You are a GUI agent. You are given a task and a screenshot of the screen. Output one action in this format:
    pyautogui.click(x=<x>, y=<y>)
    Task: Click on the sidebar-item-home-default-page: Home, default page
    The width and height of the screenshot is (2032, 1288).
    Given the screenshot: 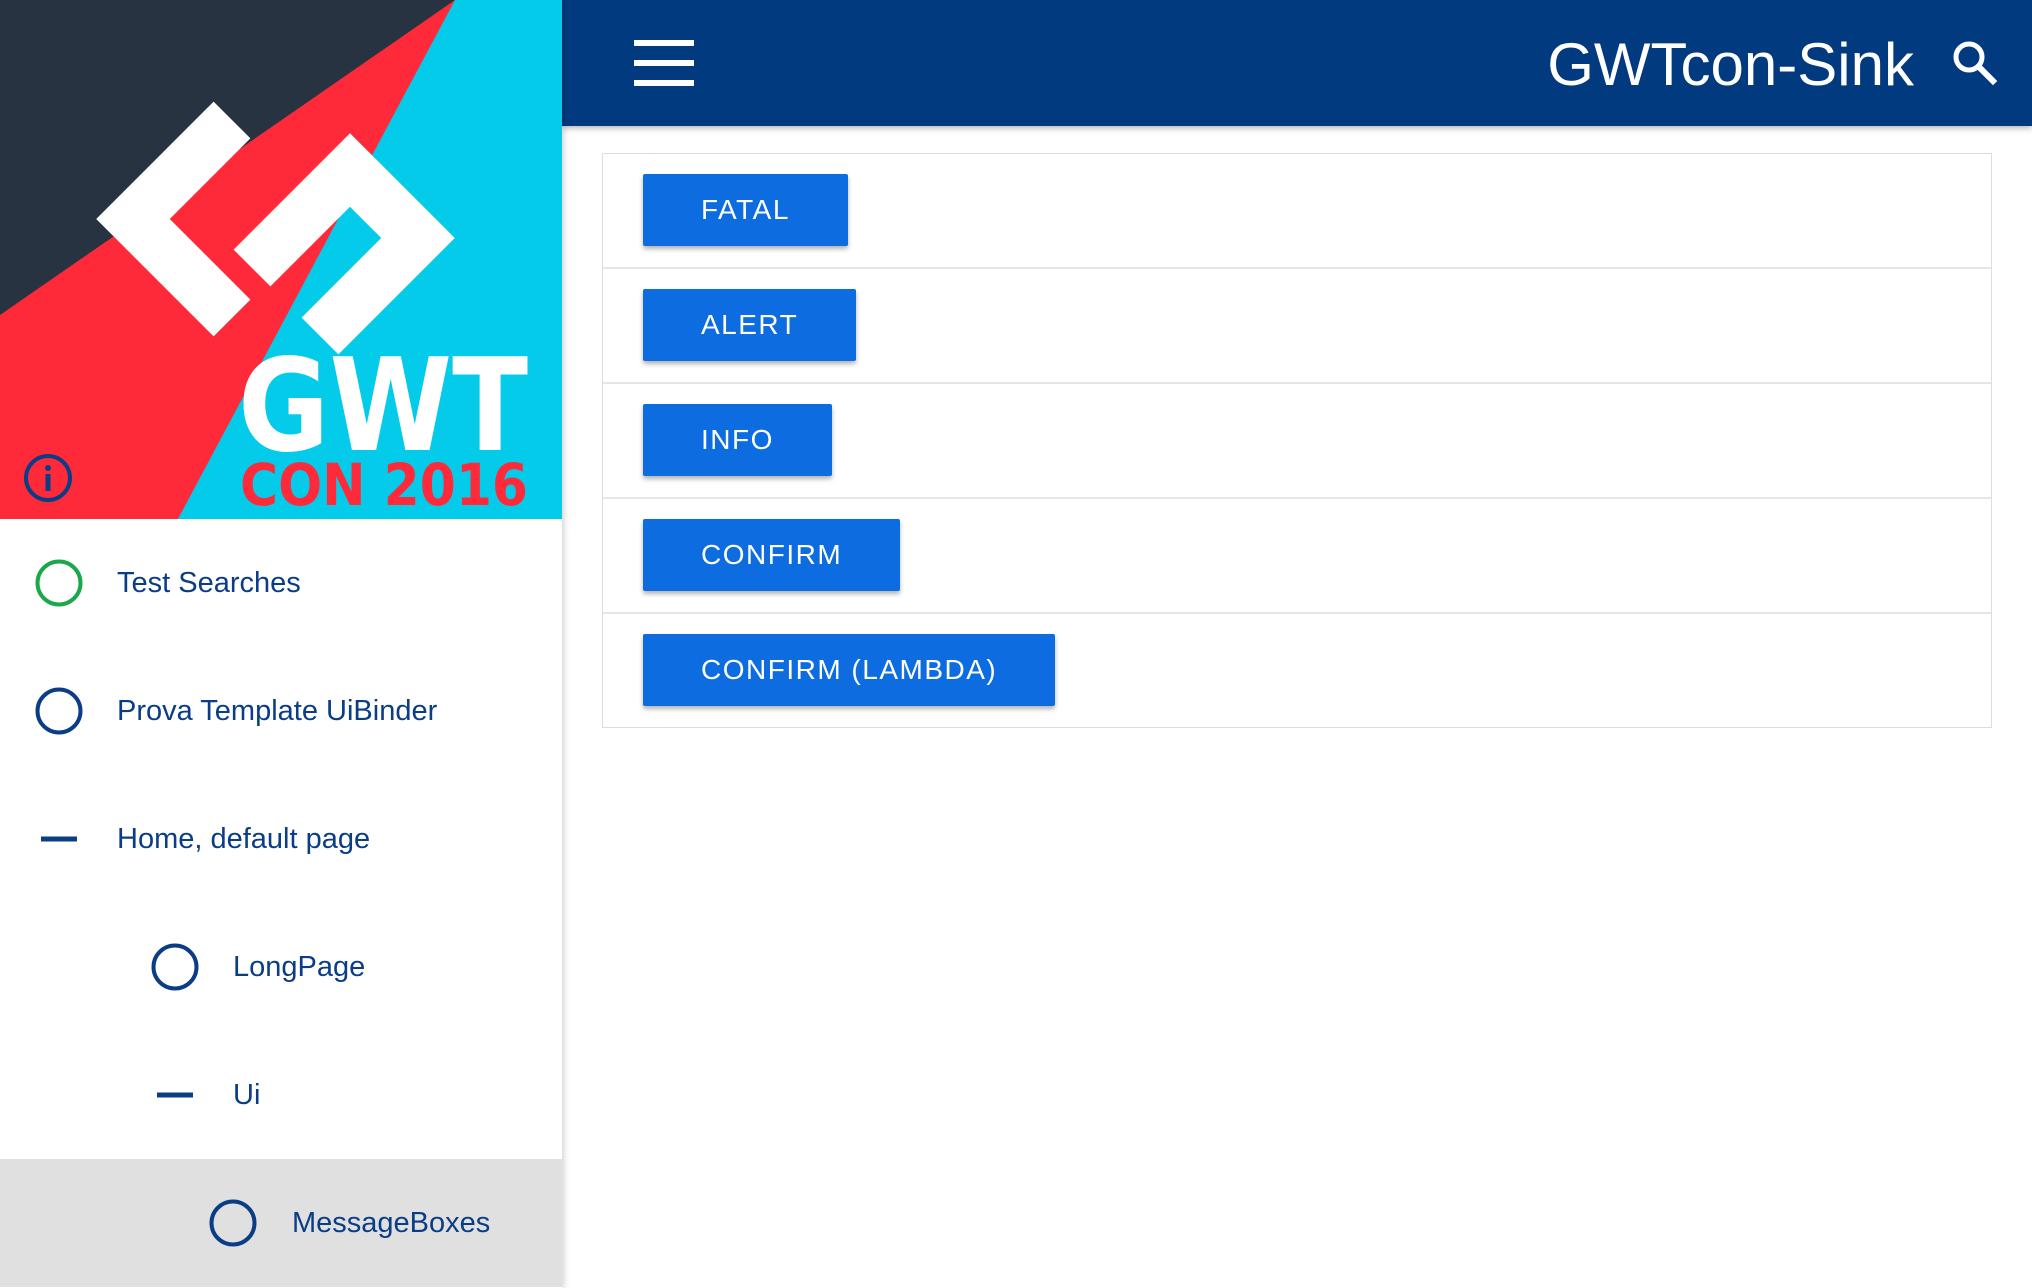 What is the action you would take?
    pyautogui.click(x=281, y=839)
    